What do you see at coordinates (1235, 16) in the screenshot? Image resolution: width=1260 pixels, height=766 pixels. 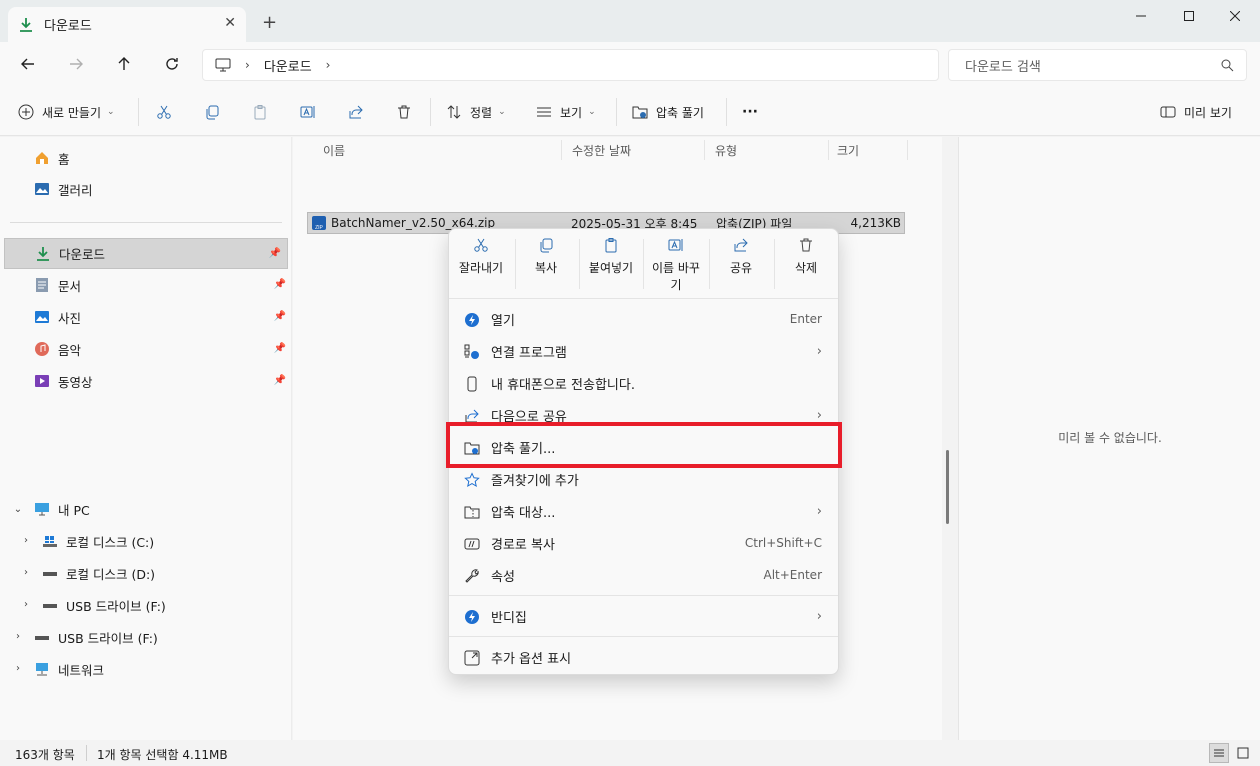 I see `close-window-button` at bounding box center [1235, 16].